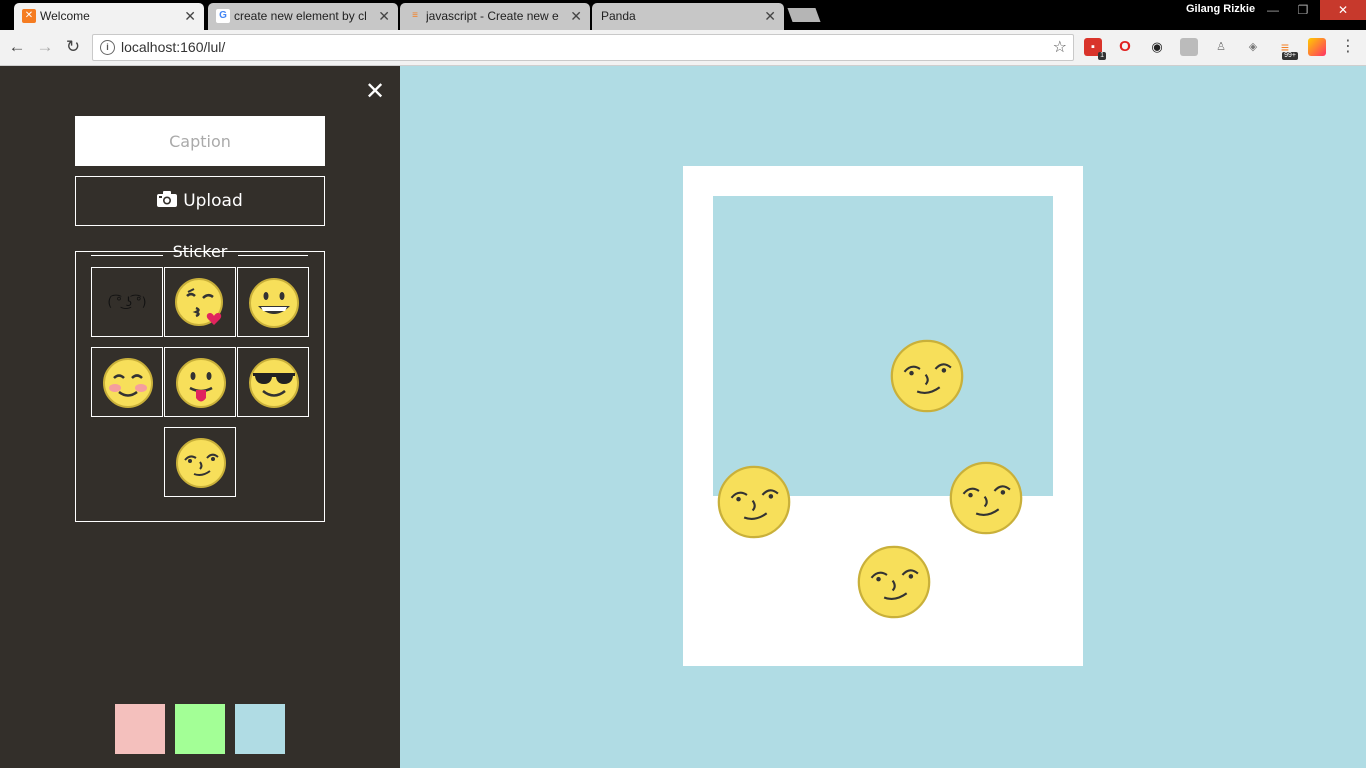 This screenshot has height=768, width=1366. Describe the element at coordinates (65, 16) in the screenshot. I see `tab-title: Welcome` at that location.